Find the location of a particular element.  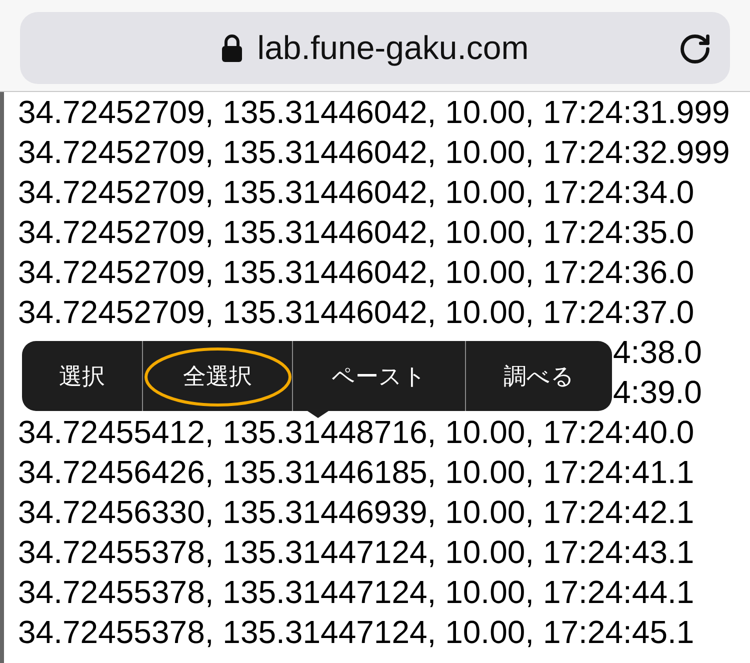

lock-icon is located at coordinates (232, 48).